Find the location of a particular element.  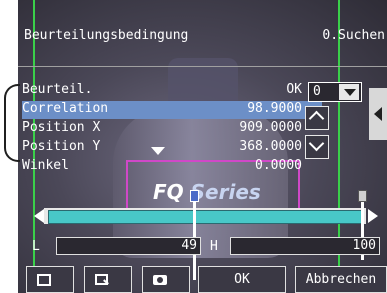

slider-left-arrow-icon is located at coordinates (39, 216).